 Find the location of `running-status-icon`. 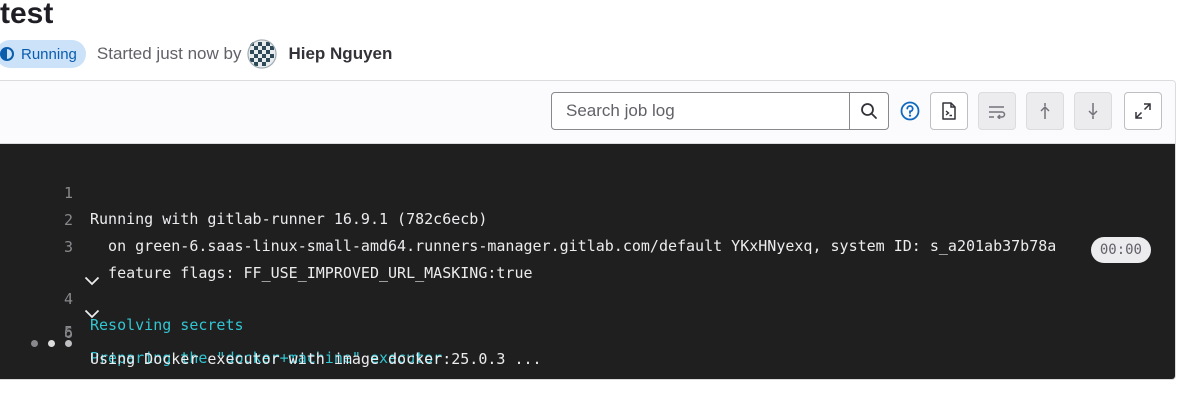

running-status-icon is located at coordinates (7, 54).